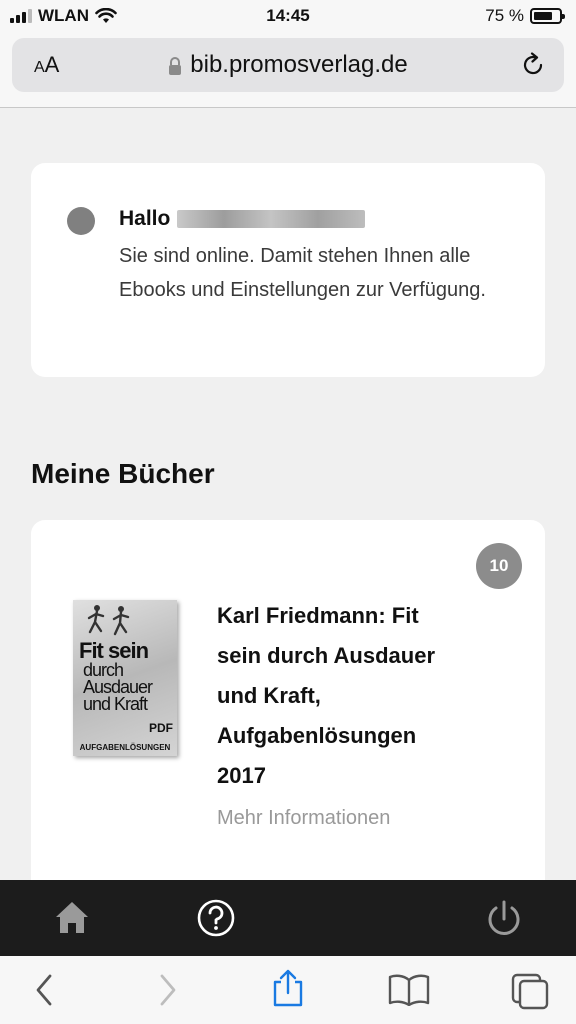 The height and width of the screenshot is (1024, 576). I want to click on power-icon, so click(504, 918).